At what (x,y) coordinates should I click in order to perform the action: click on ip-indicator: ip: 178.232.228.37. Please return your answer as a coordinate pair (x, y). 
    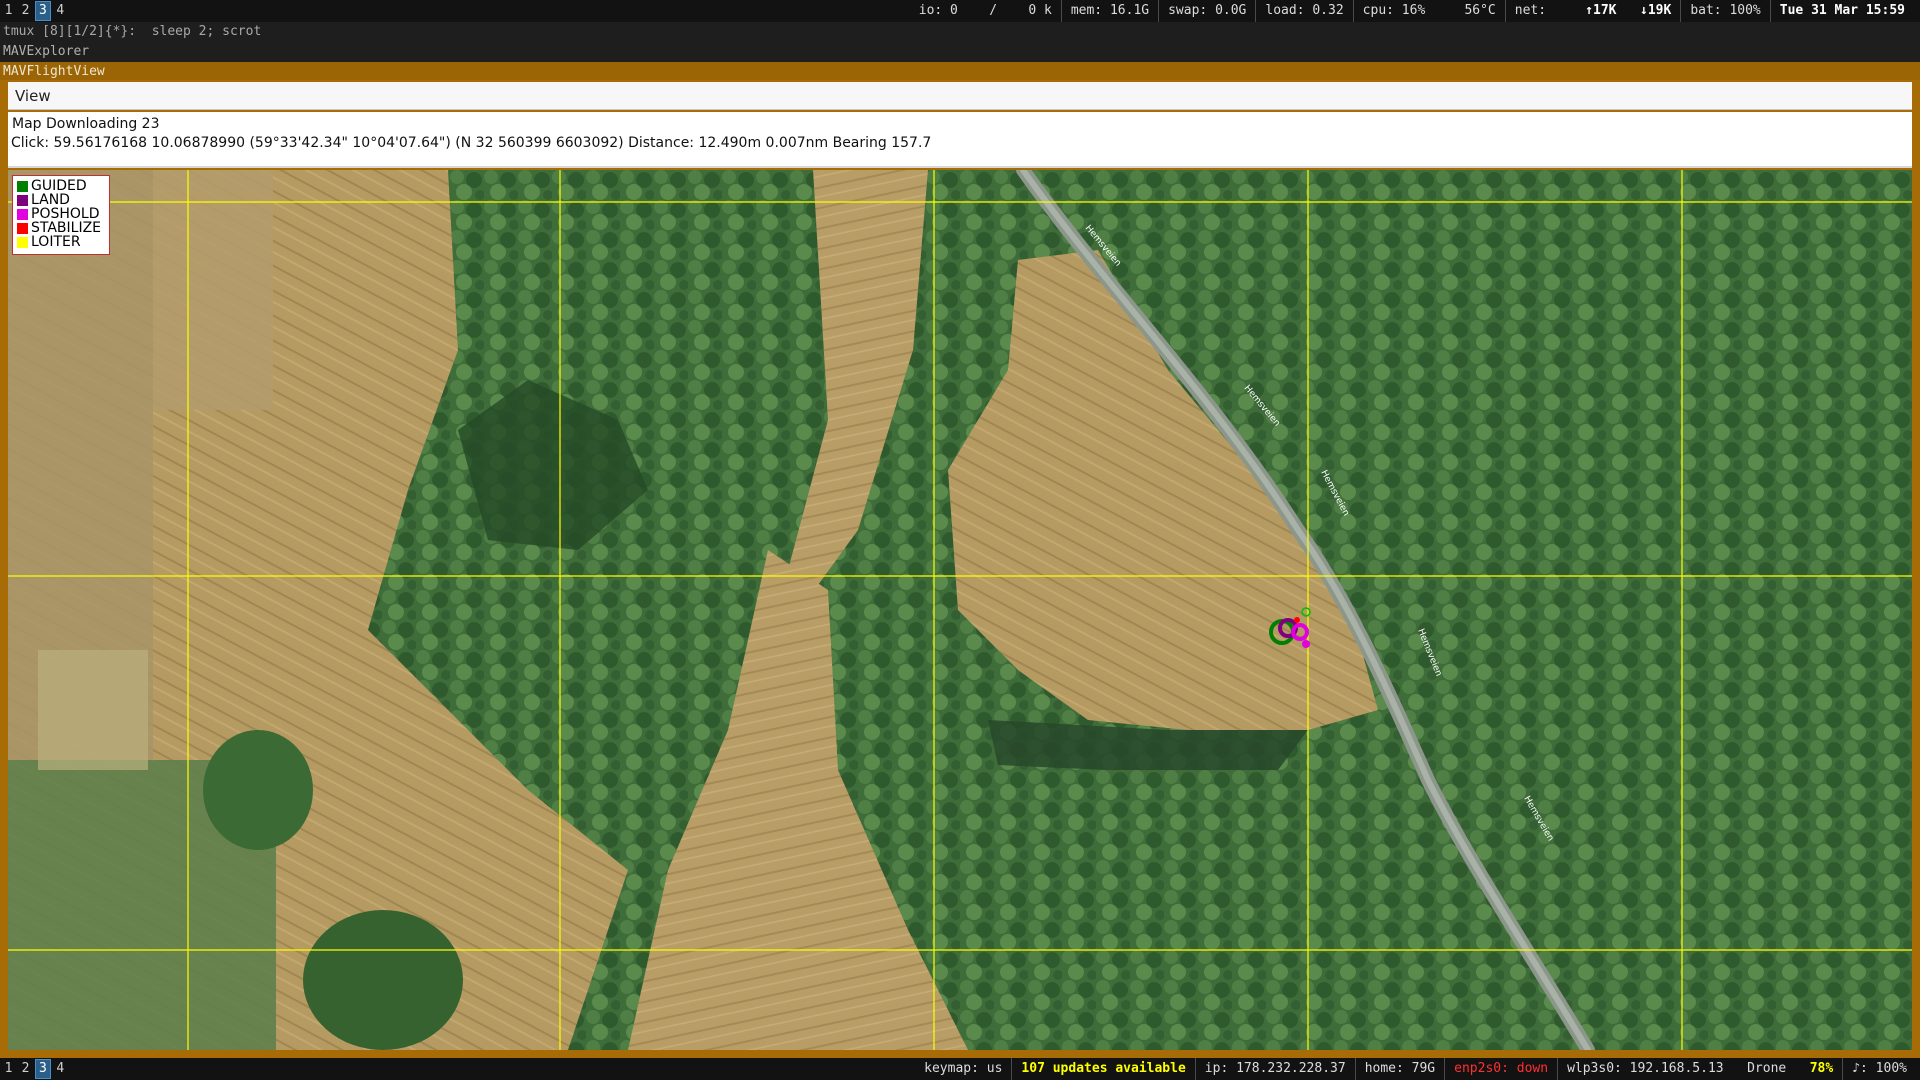
    Looking at the image, I should click on (1274, 1069).